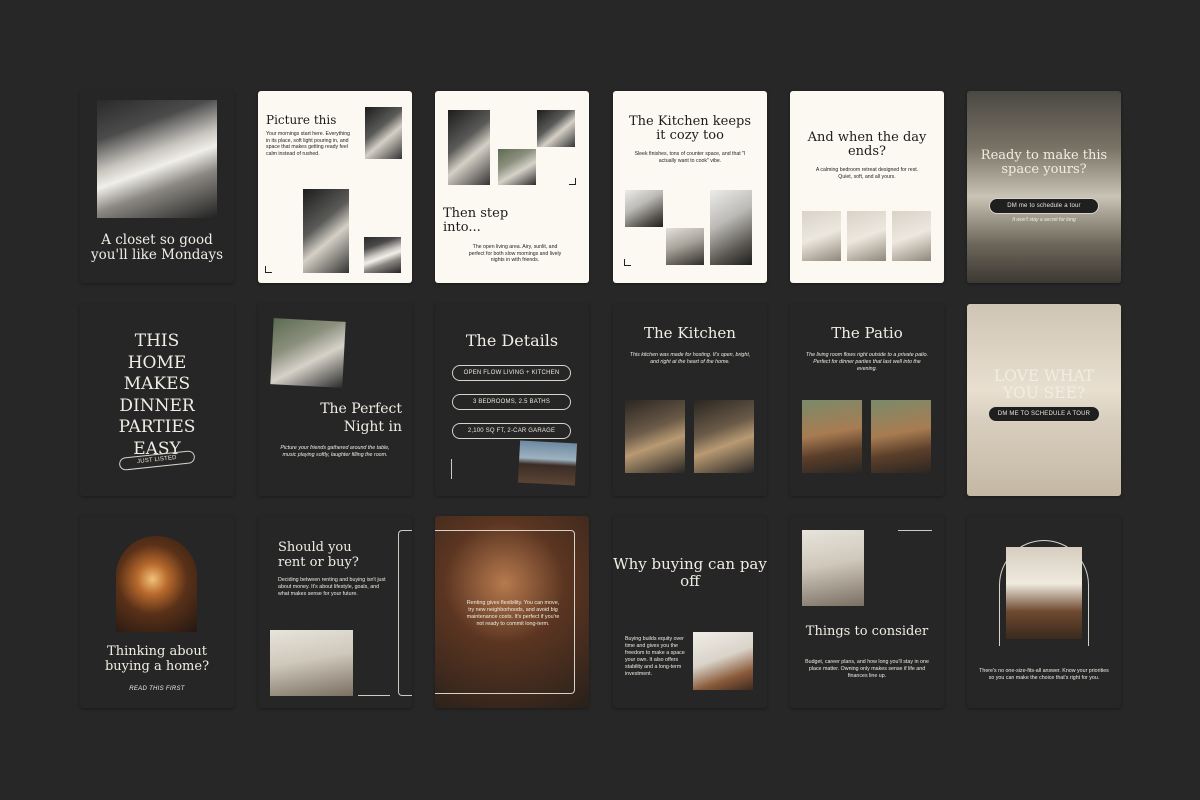 This screenshot has width=1200, height=800. I want to click on post-title: Thinking about buying a home?, so click(157, 659).